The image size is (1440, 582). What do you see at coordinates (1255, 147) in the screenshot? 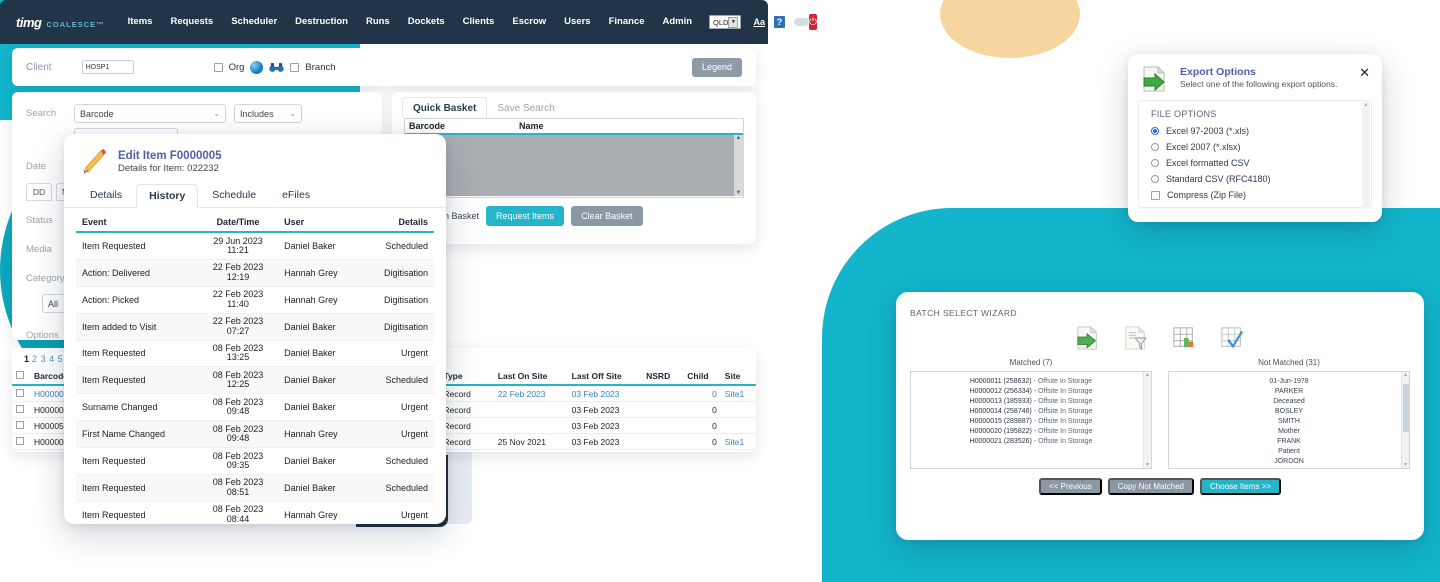
I see `radio-excel-2007: Excel 2007 (*.xlsx)` at bounding box center [1255, 147].